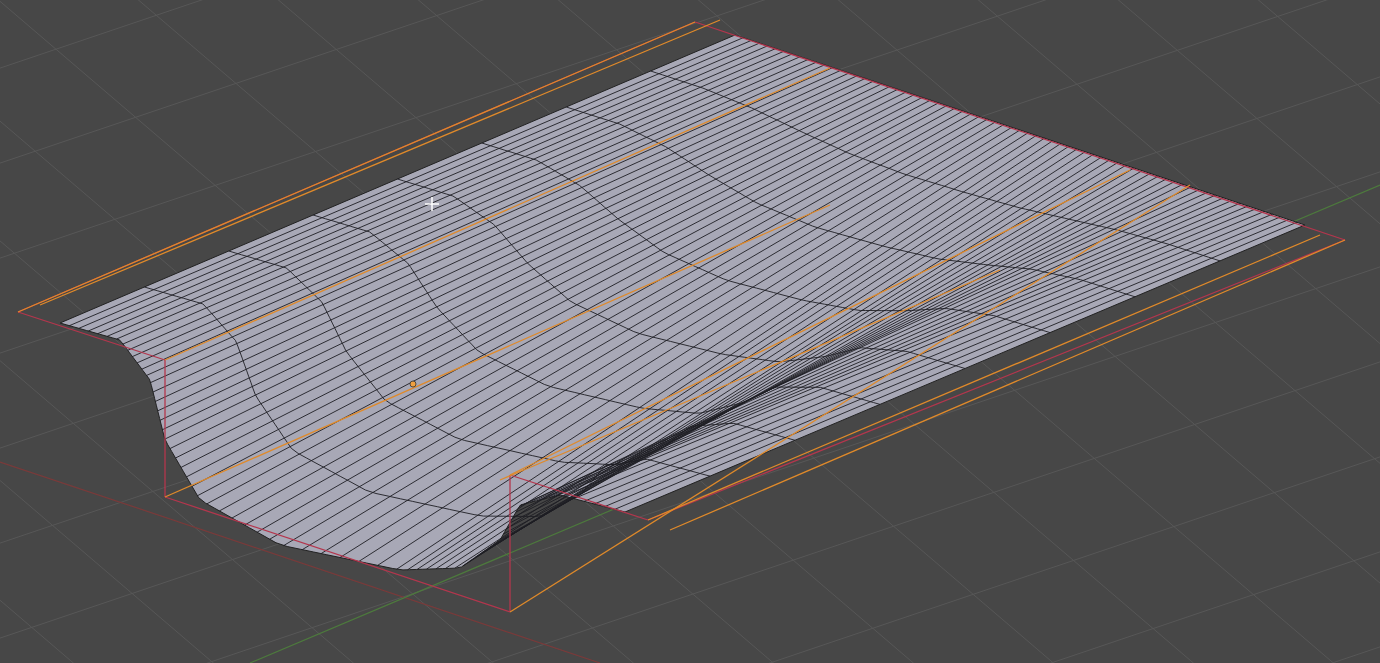 The width and height of the screenshot is (1380, 663). Describe the element at coordinates (432, 204) in the screenshot. I see `3d-cursor-icon` at that location.